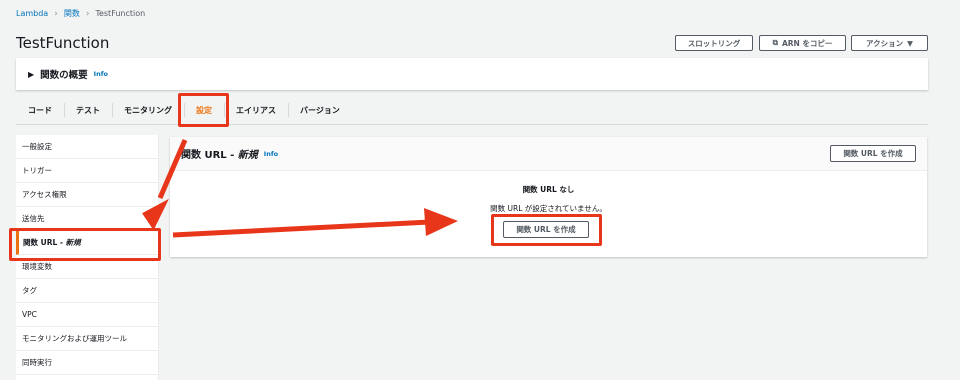 The width and height of the screenshot is (960, 380). What do you see at coordinates (441, 222) in the screenshot?
I see `arrowhead-to-button` at bounding box center [441, 222].